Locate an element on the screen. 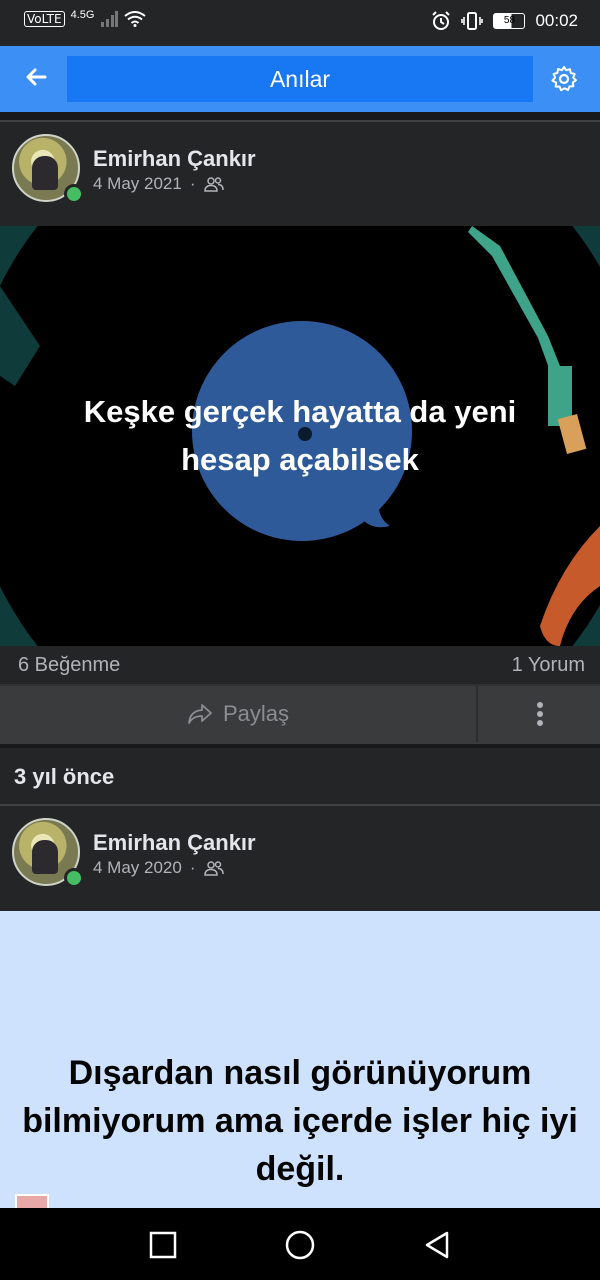 The height and width of the screenshot is (1280, 600). post-meta: 4 May 2021 · is located at coordinates (158, 184).